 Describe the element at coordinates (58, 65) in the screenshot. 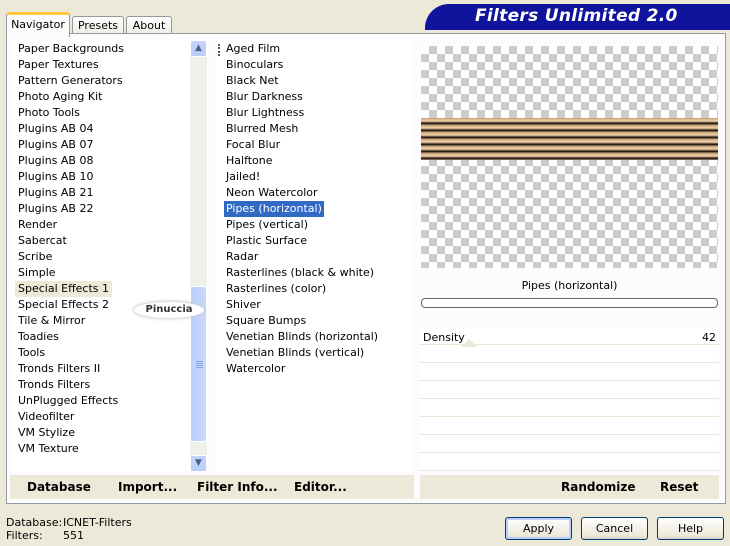

I see `category-item: Paper Textures` at that location.